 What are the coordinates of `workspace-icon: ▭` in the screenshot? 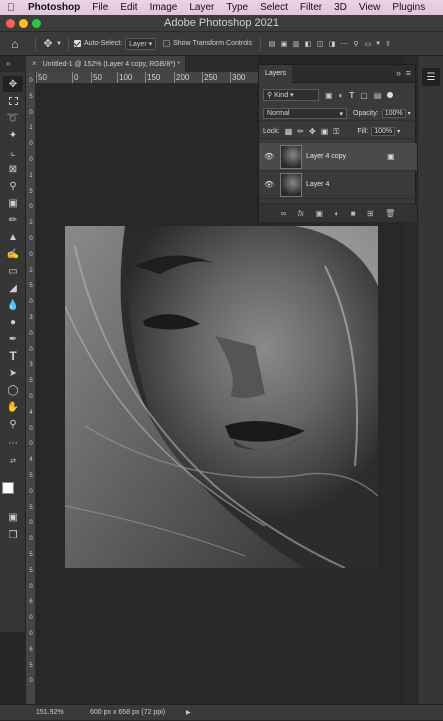 It's located at (368, 44).